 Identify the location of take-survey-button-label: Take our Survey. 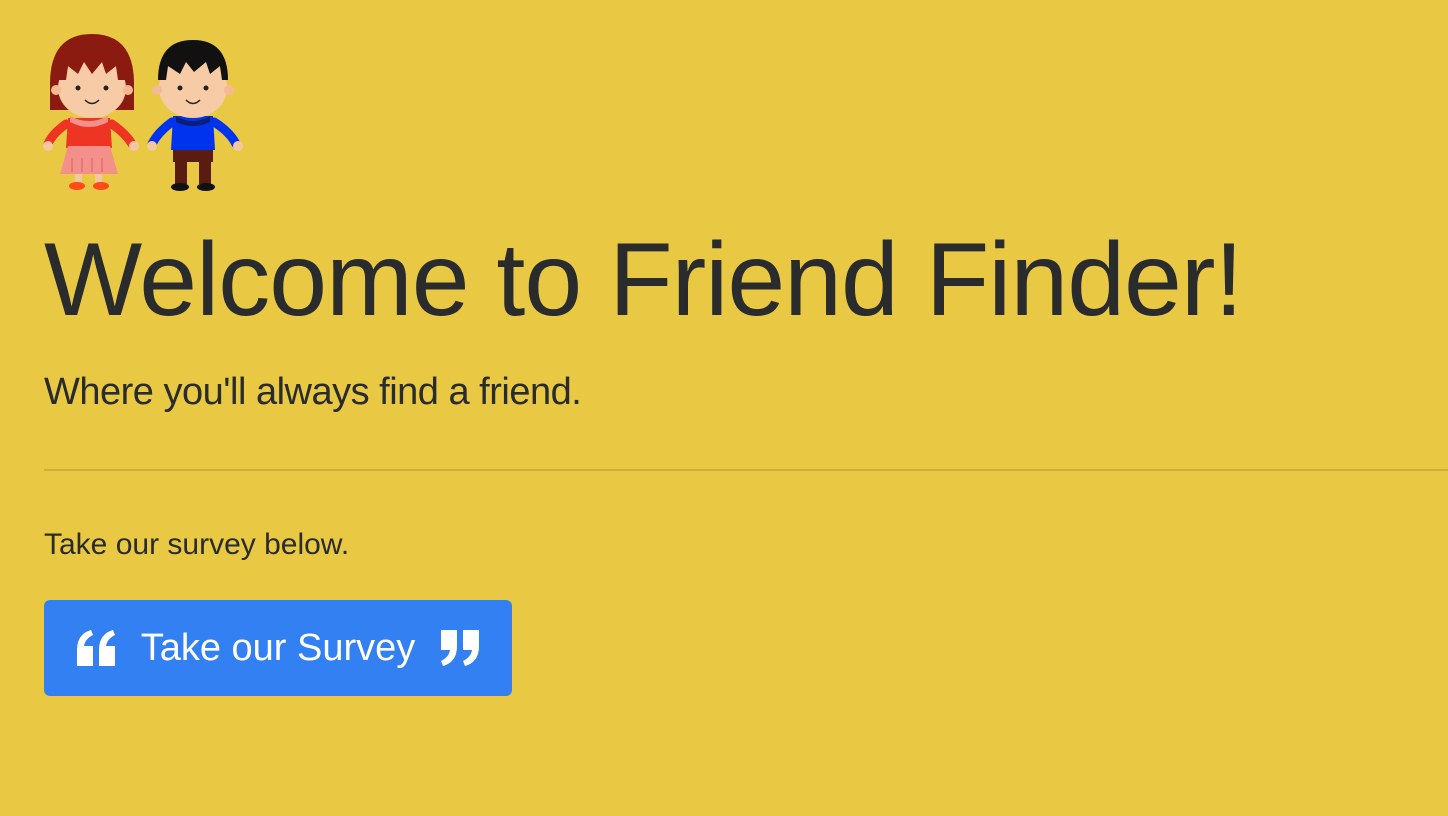
(278, 647).